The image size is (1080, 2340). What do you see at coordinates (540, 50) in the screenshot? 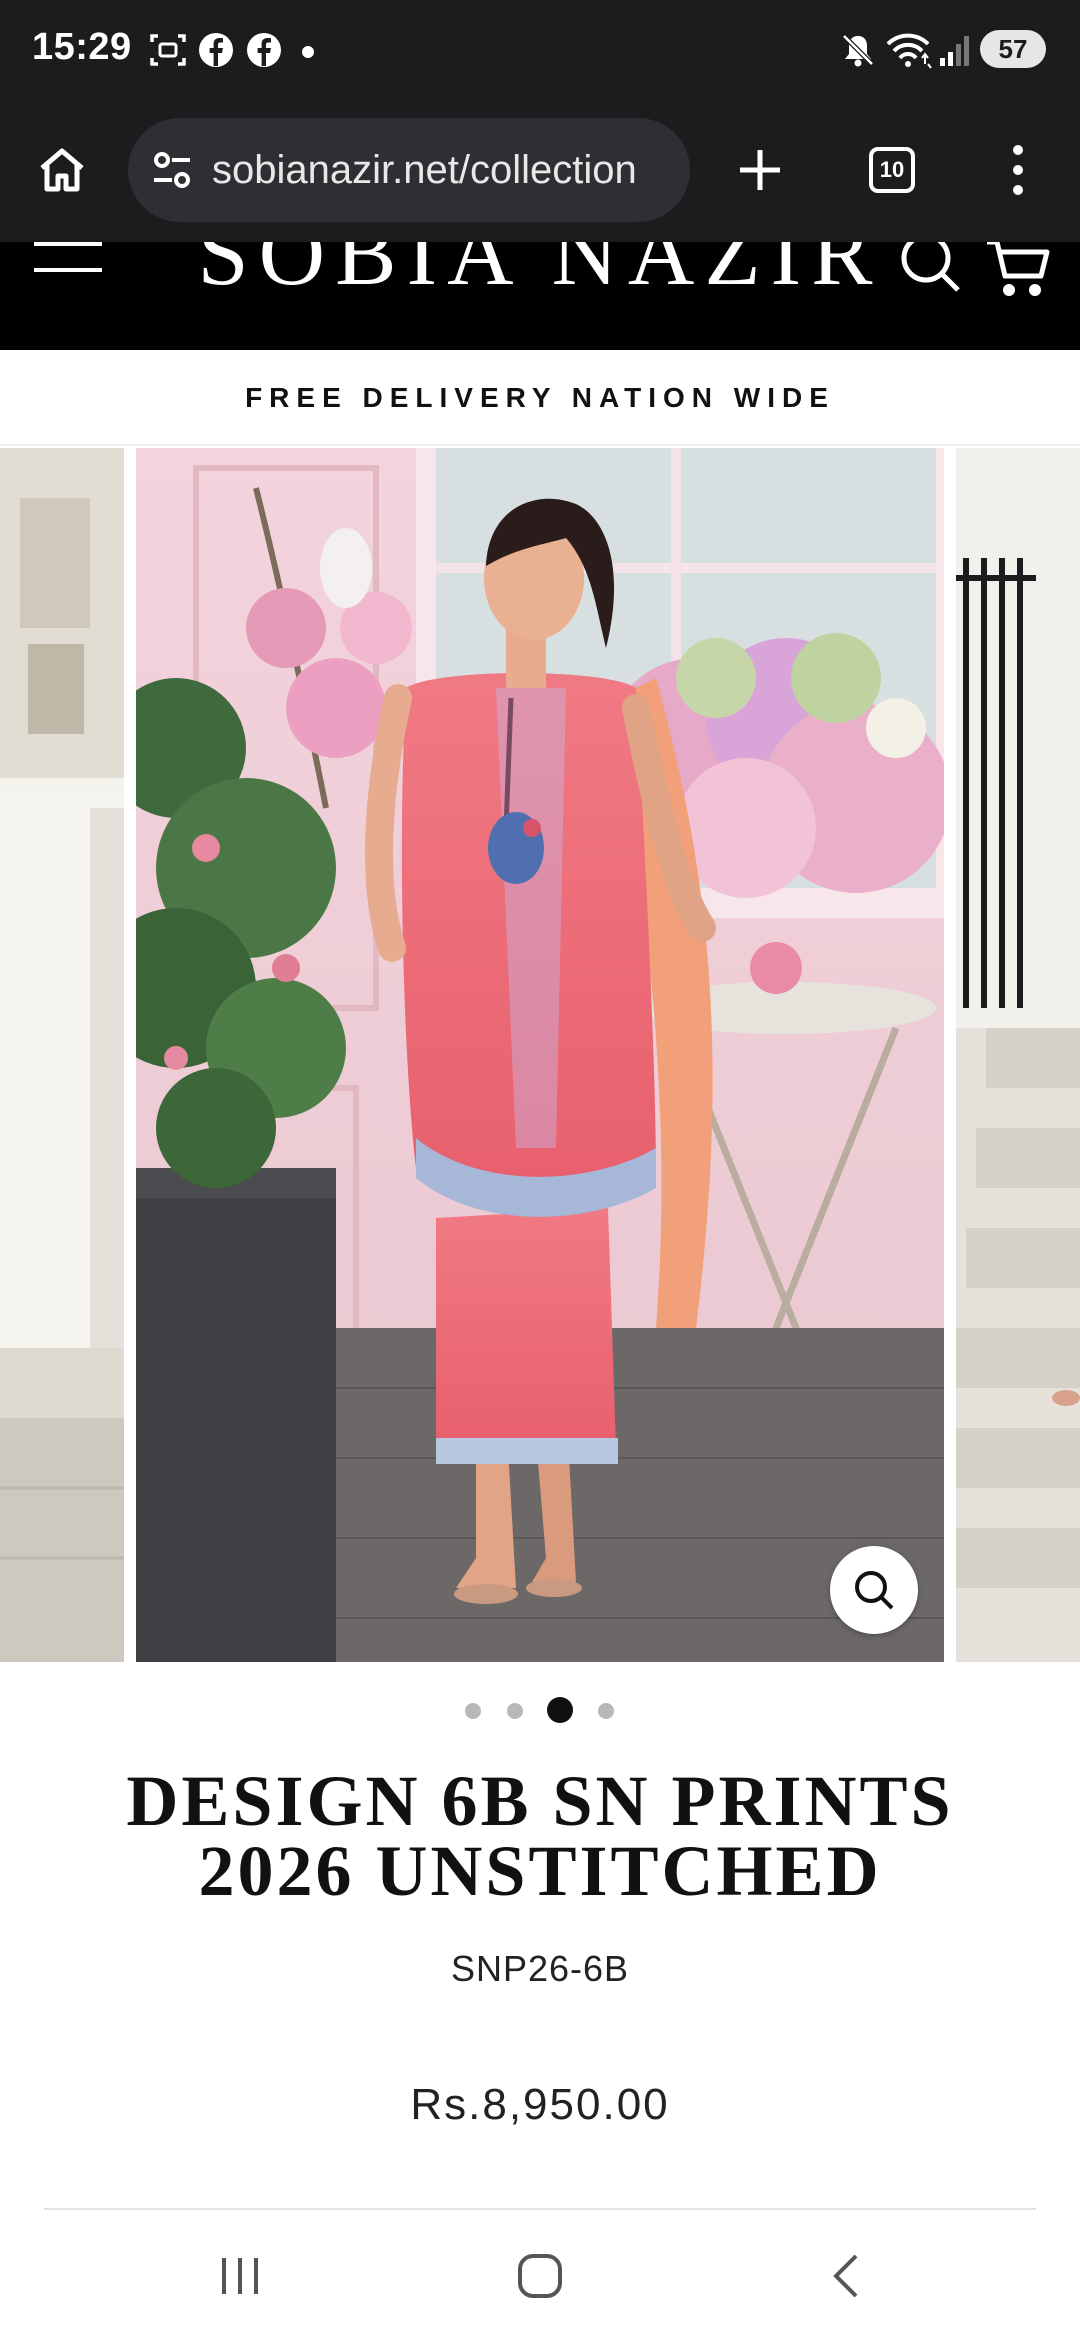
I see `status-bar: 15:29 57` at bounding box center [540, 50].